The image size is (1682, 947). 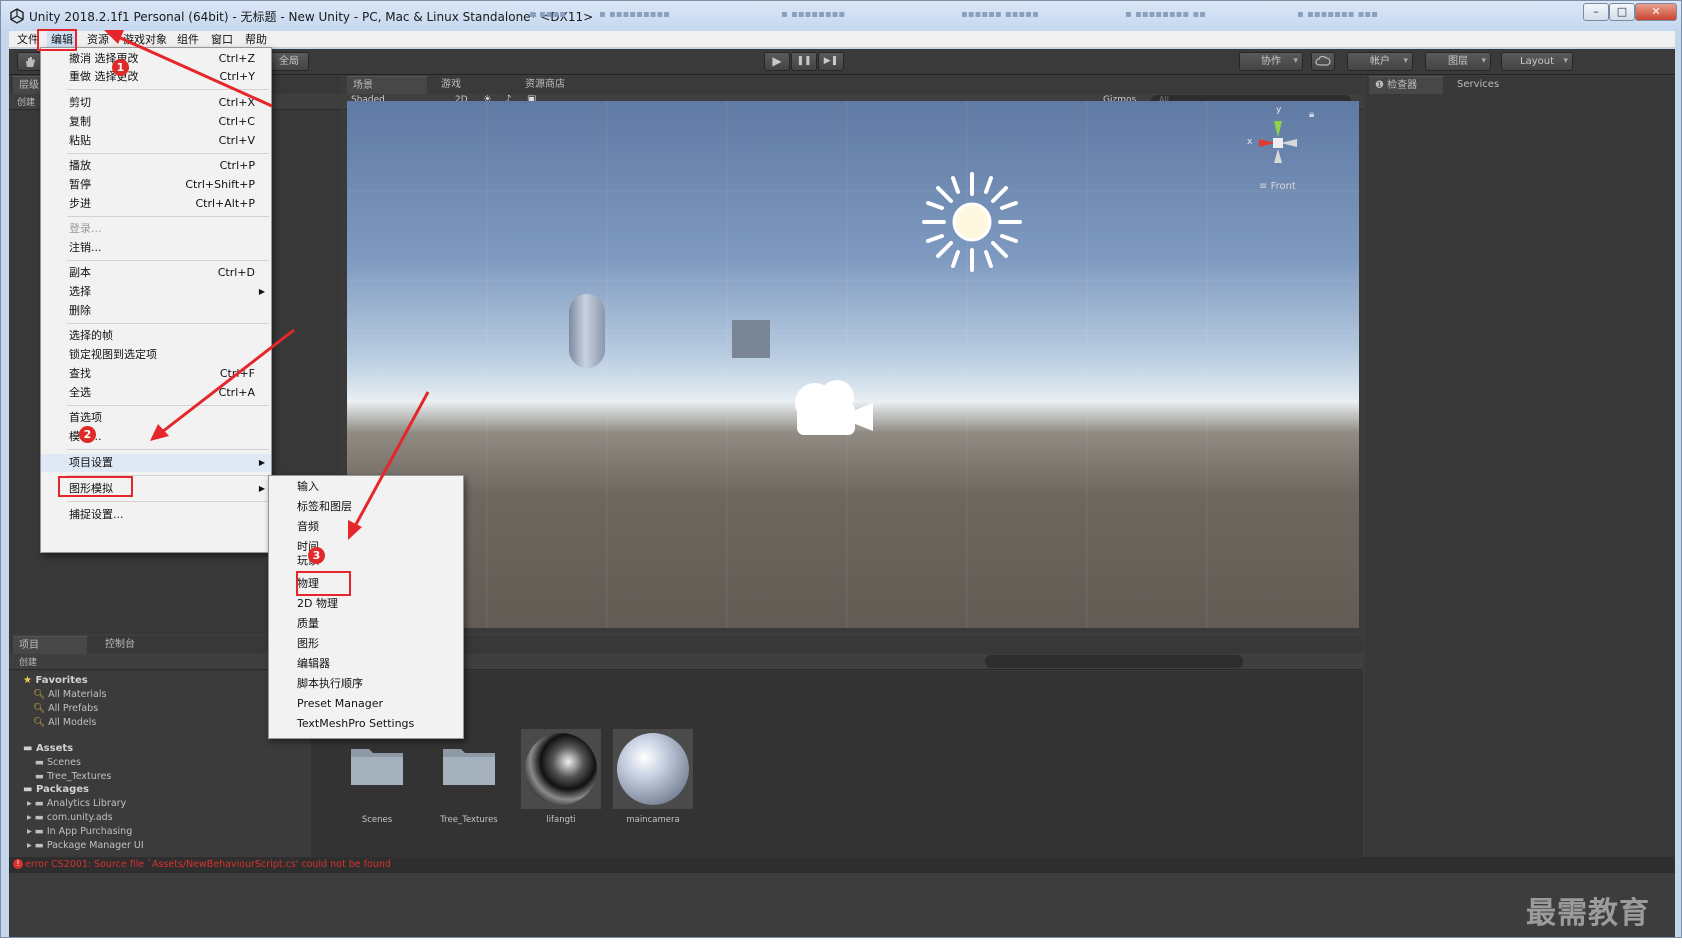 What do you see at coordinates (366, 684) in the screenshot?
I see `submenu-item-script-execution-order: 脚本执行顺序` at bounding box center [366, 684].